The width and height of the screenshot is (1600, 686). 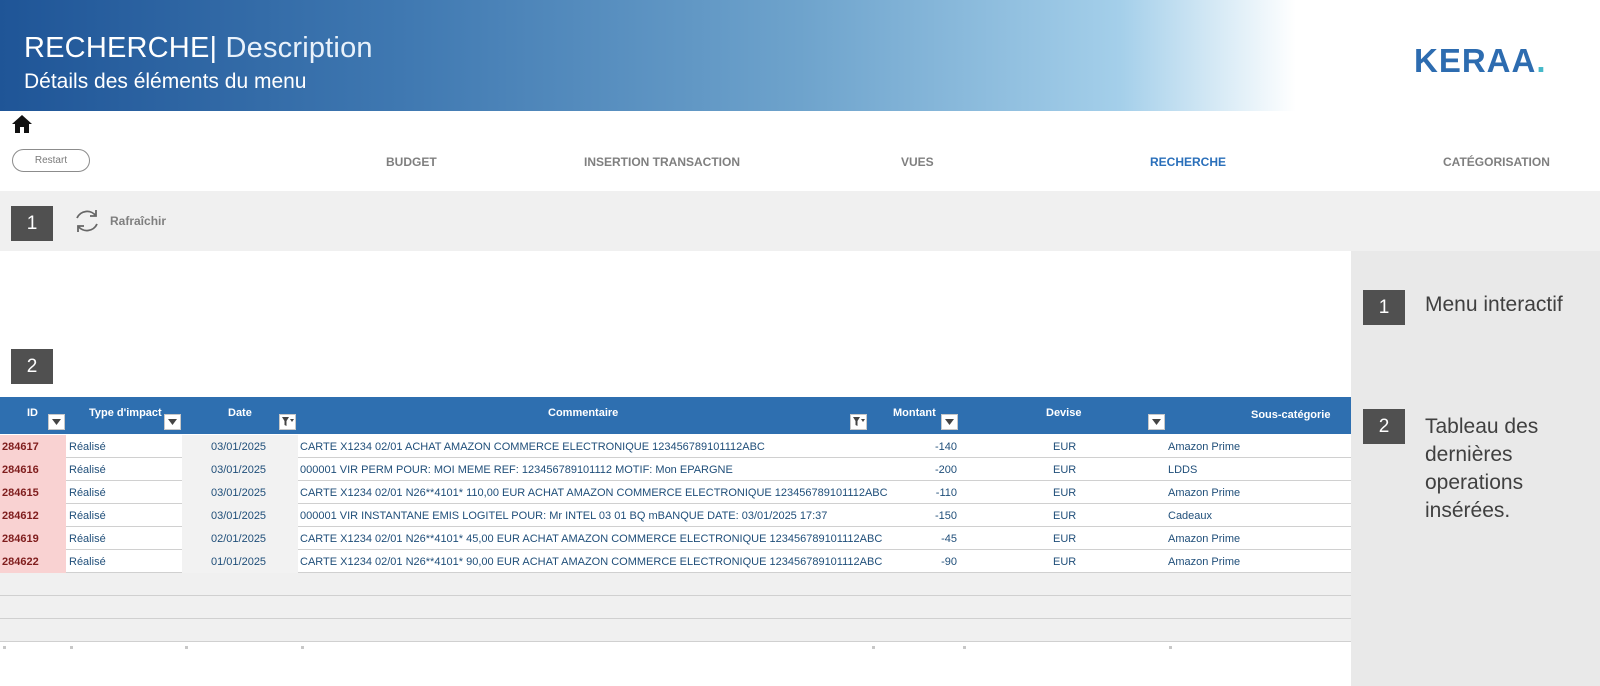 I want to click on cell-montant: -150, so click(x=928, y=516).